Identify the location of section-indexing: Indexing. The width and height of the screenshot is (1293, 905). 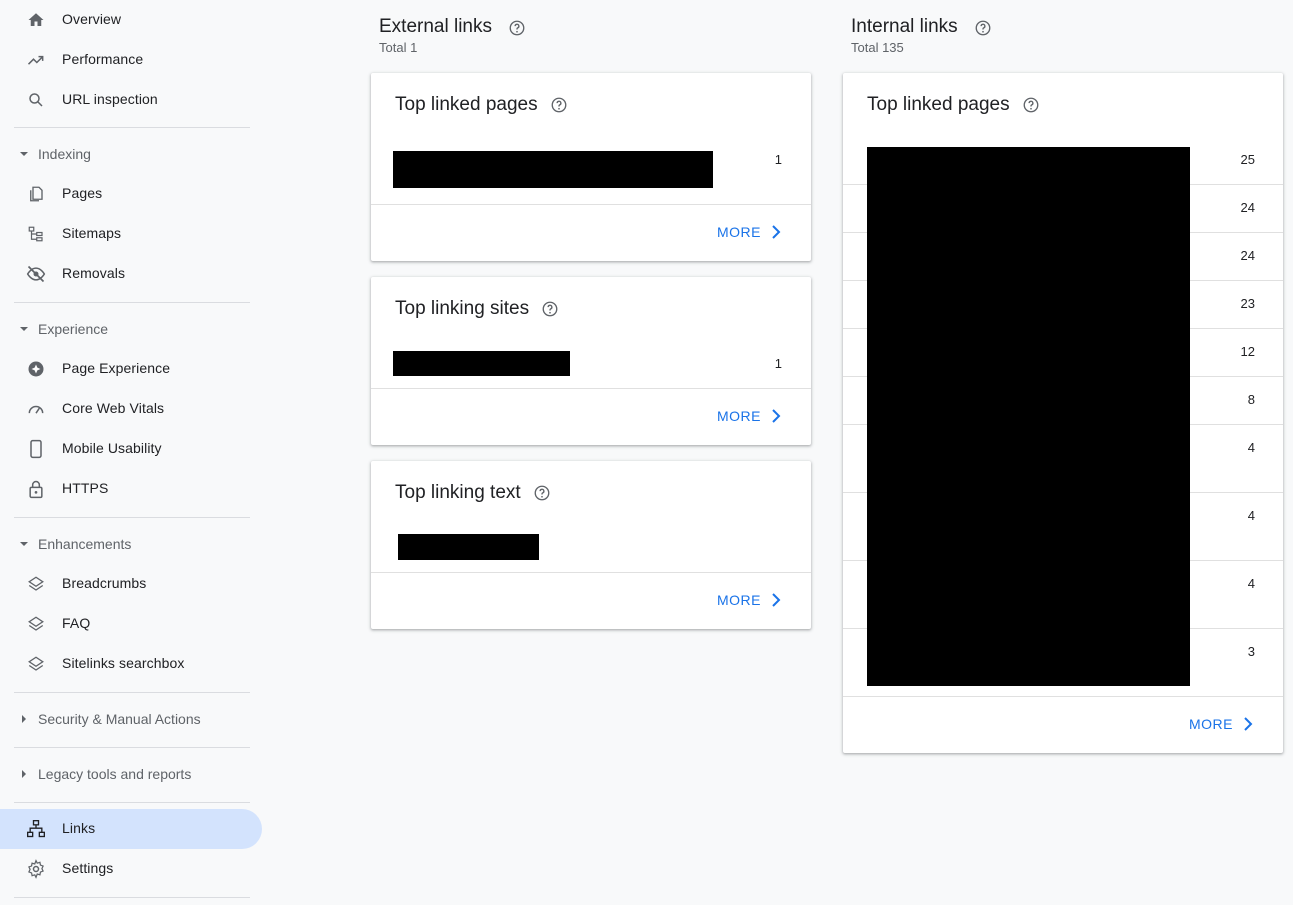
(131, 154).